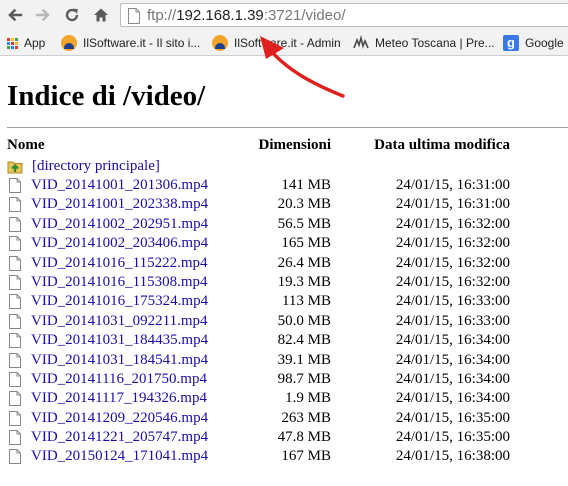  Describe the element at coordinates (119, 321) in the screenshot. I see `file-link: VID_20141031_092211.mp4` at that location.